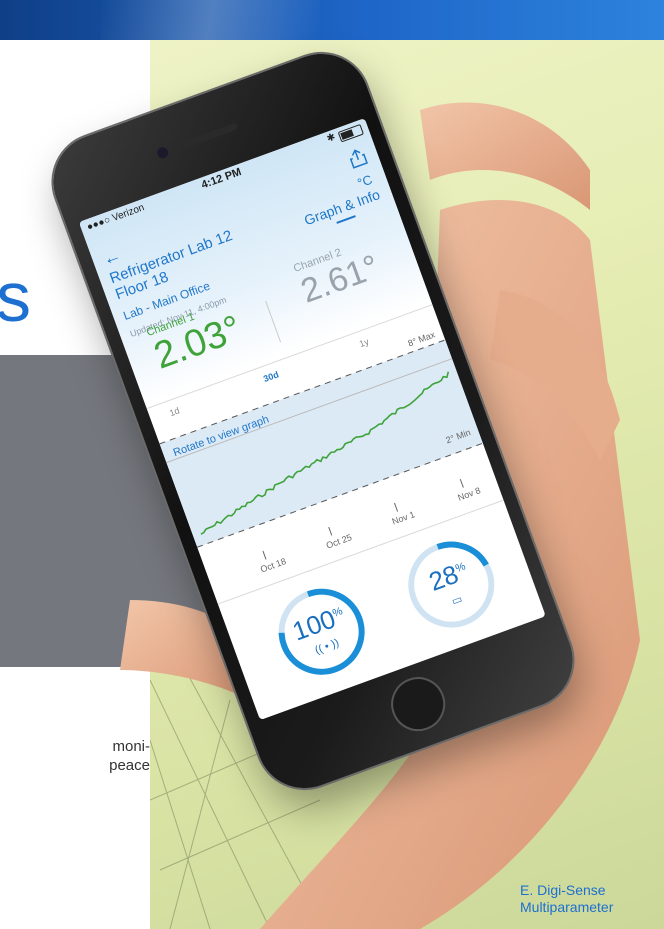 This screenshot has height=929, width=664. I want to click on top-banner, so click(332, 20).